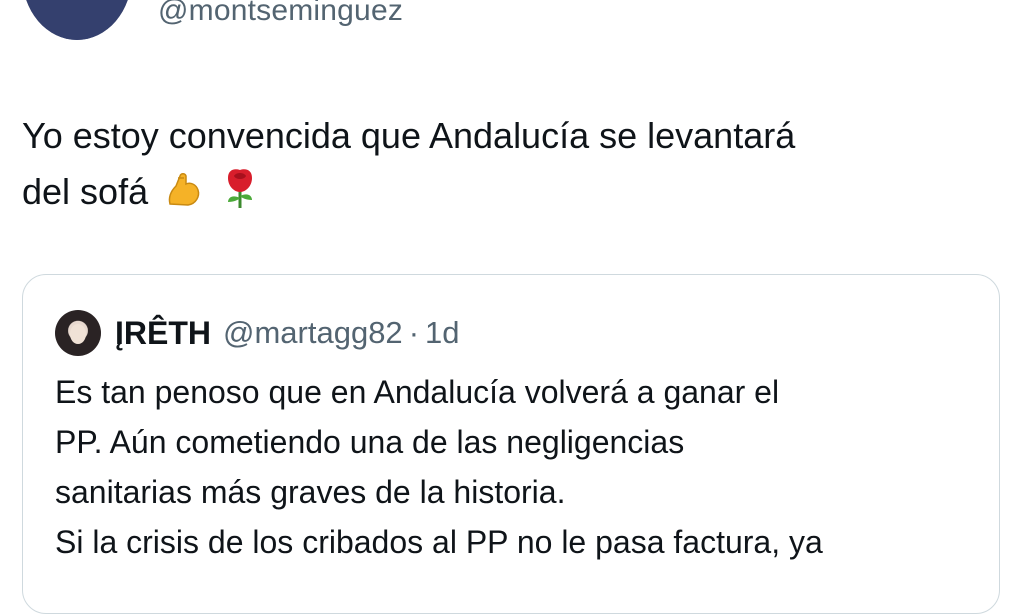  I want to click on tweet-text-line-2: del sofá, so click(502, 195).